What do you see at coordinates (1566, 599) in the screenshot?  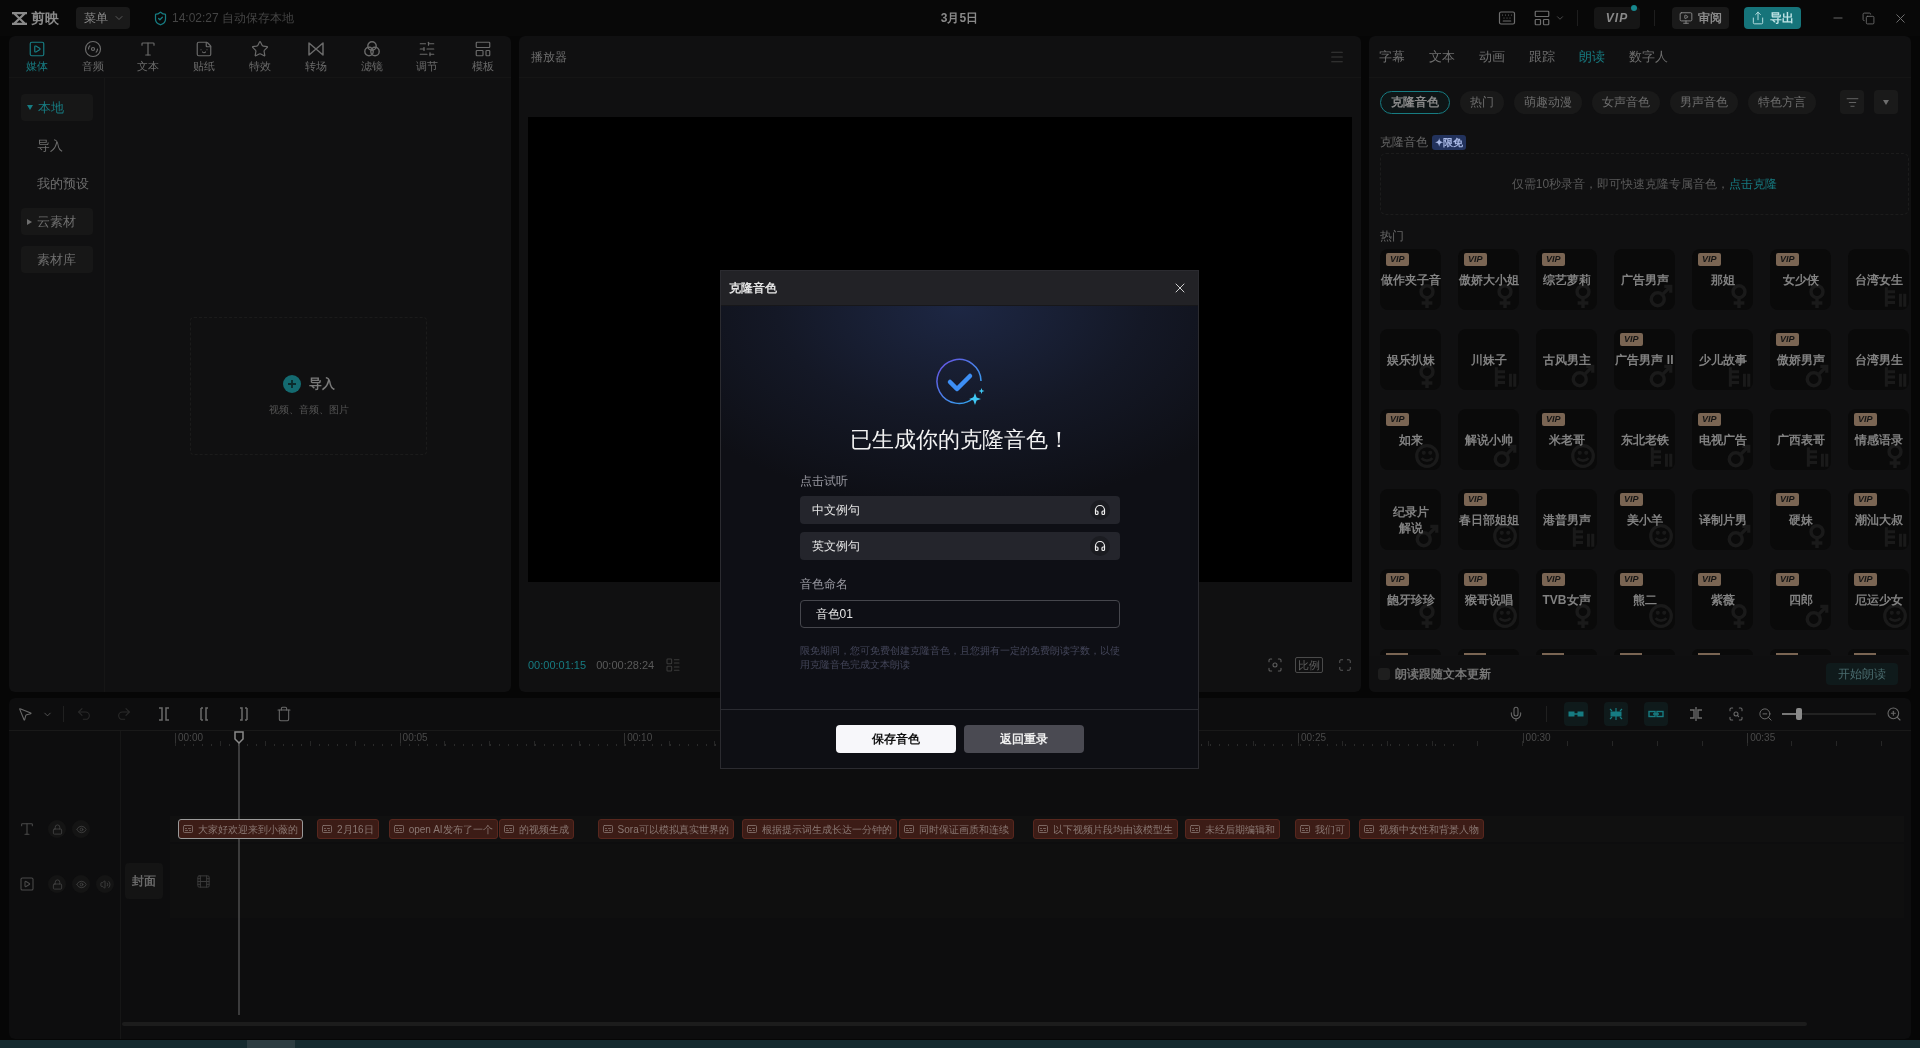 I see `voice-card: VIP TVB女声` at bounding box center [1566, 599].